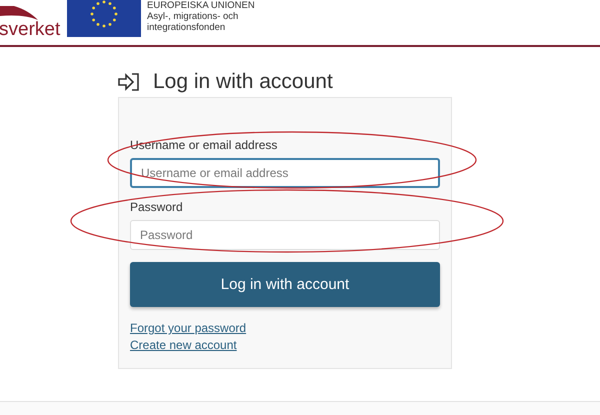 The height and width of the screenshot is (415, 600). What do you see at coordinates (201, 5) in the screenshot?
I see `eu-fund-text: EUROPEISKA UNIONEN` at bounding box center [201, 5].